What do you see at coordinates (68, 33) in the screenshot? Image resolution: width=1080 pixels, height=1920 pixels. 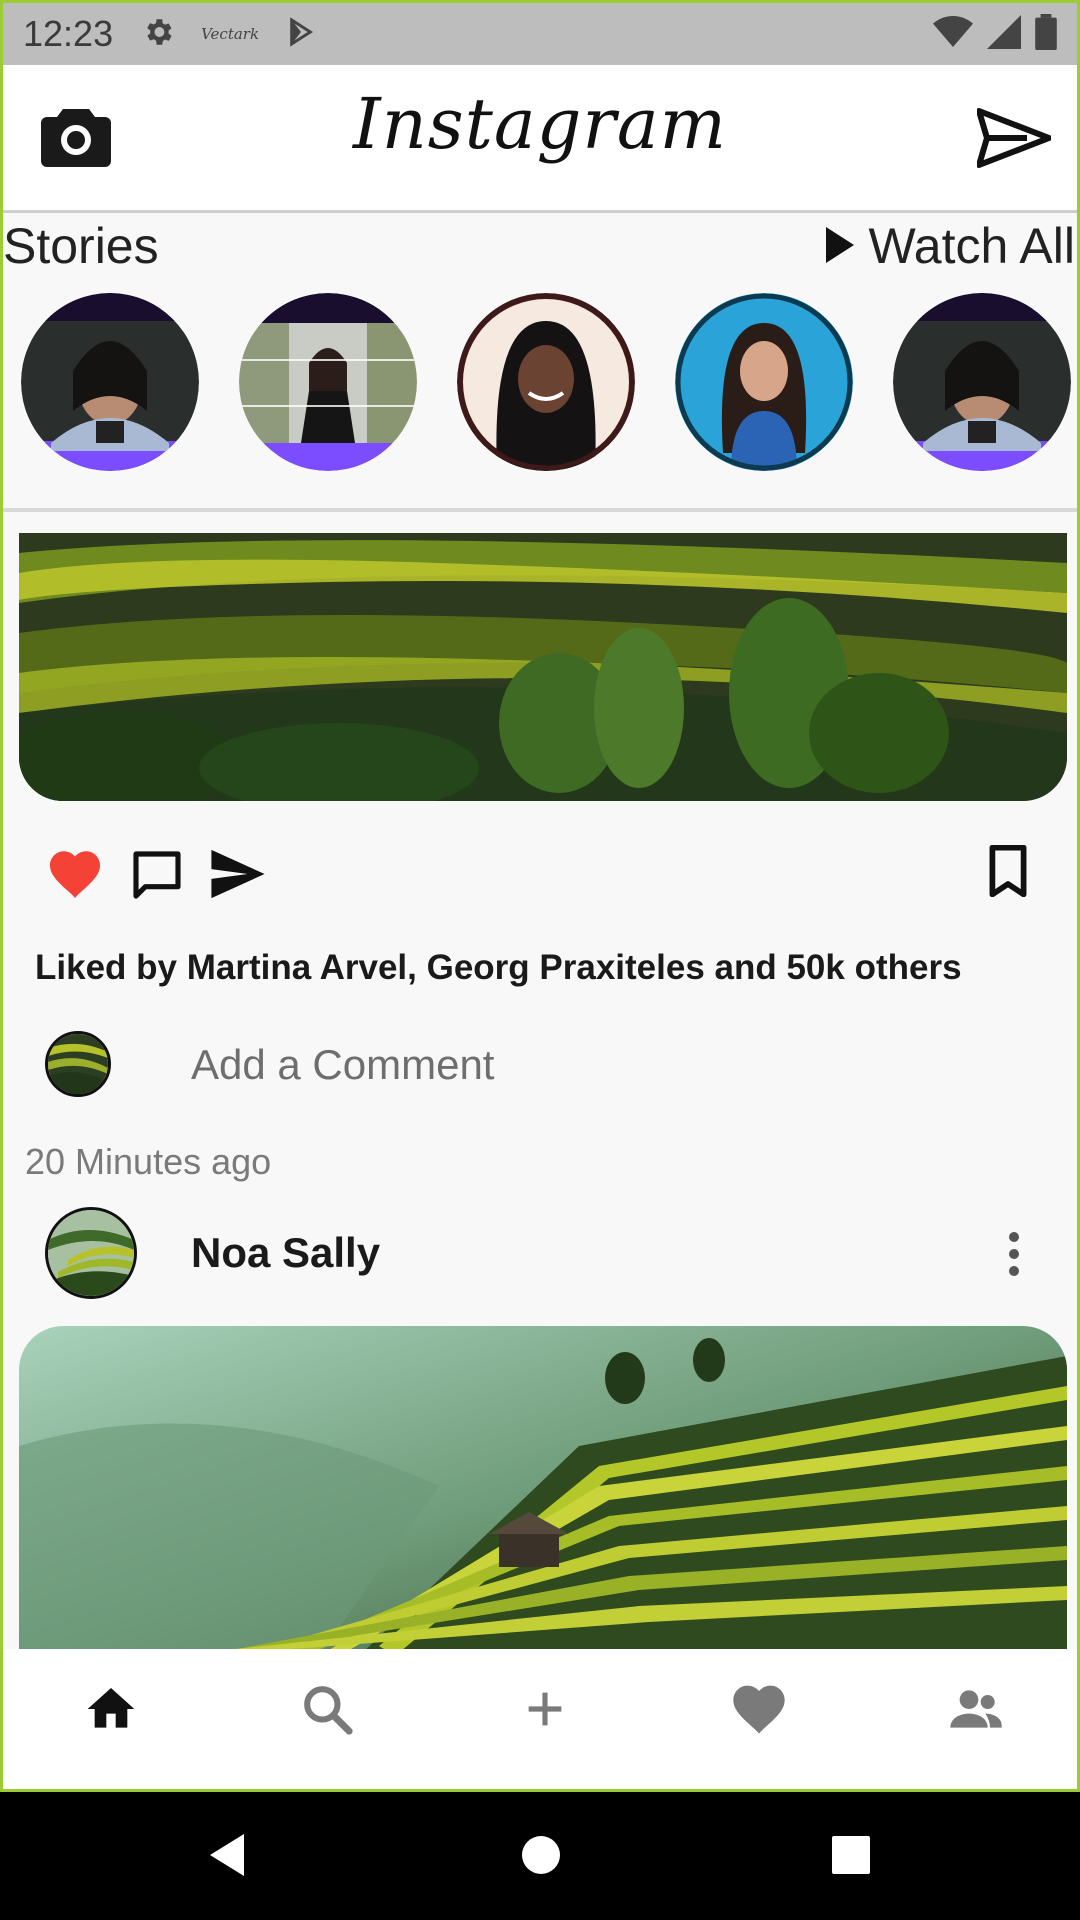 I see `status-time: 12:23` at bounding box center [68, 33].